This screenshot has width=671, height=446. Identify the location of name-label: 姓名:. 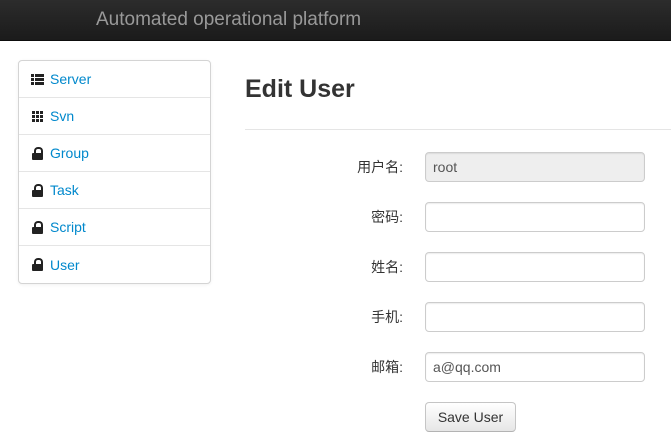
(387, 267).